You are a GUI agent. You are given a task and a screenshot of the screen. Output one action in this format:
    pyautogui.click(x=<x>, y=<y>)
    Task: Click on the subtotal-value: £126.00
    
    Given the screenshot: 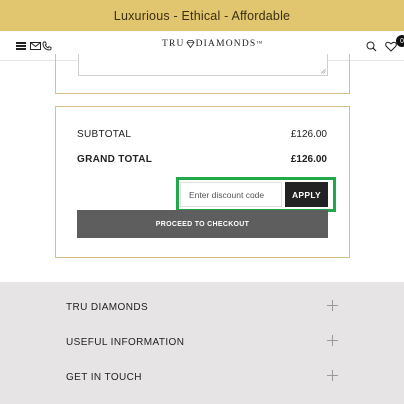 What is the action you would take?
    pyautogui.click(x=308, y=134)
    